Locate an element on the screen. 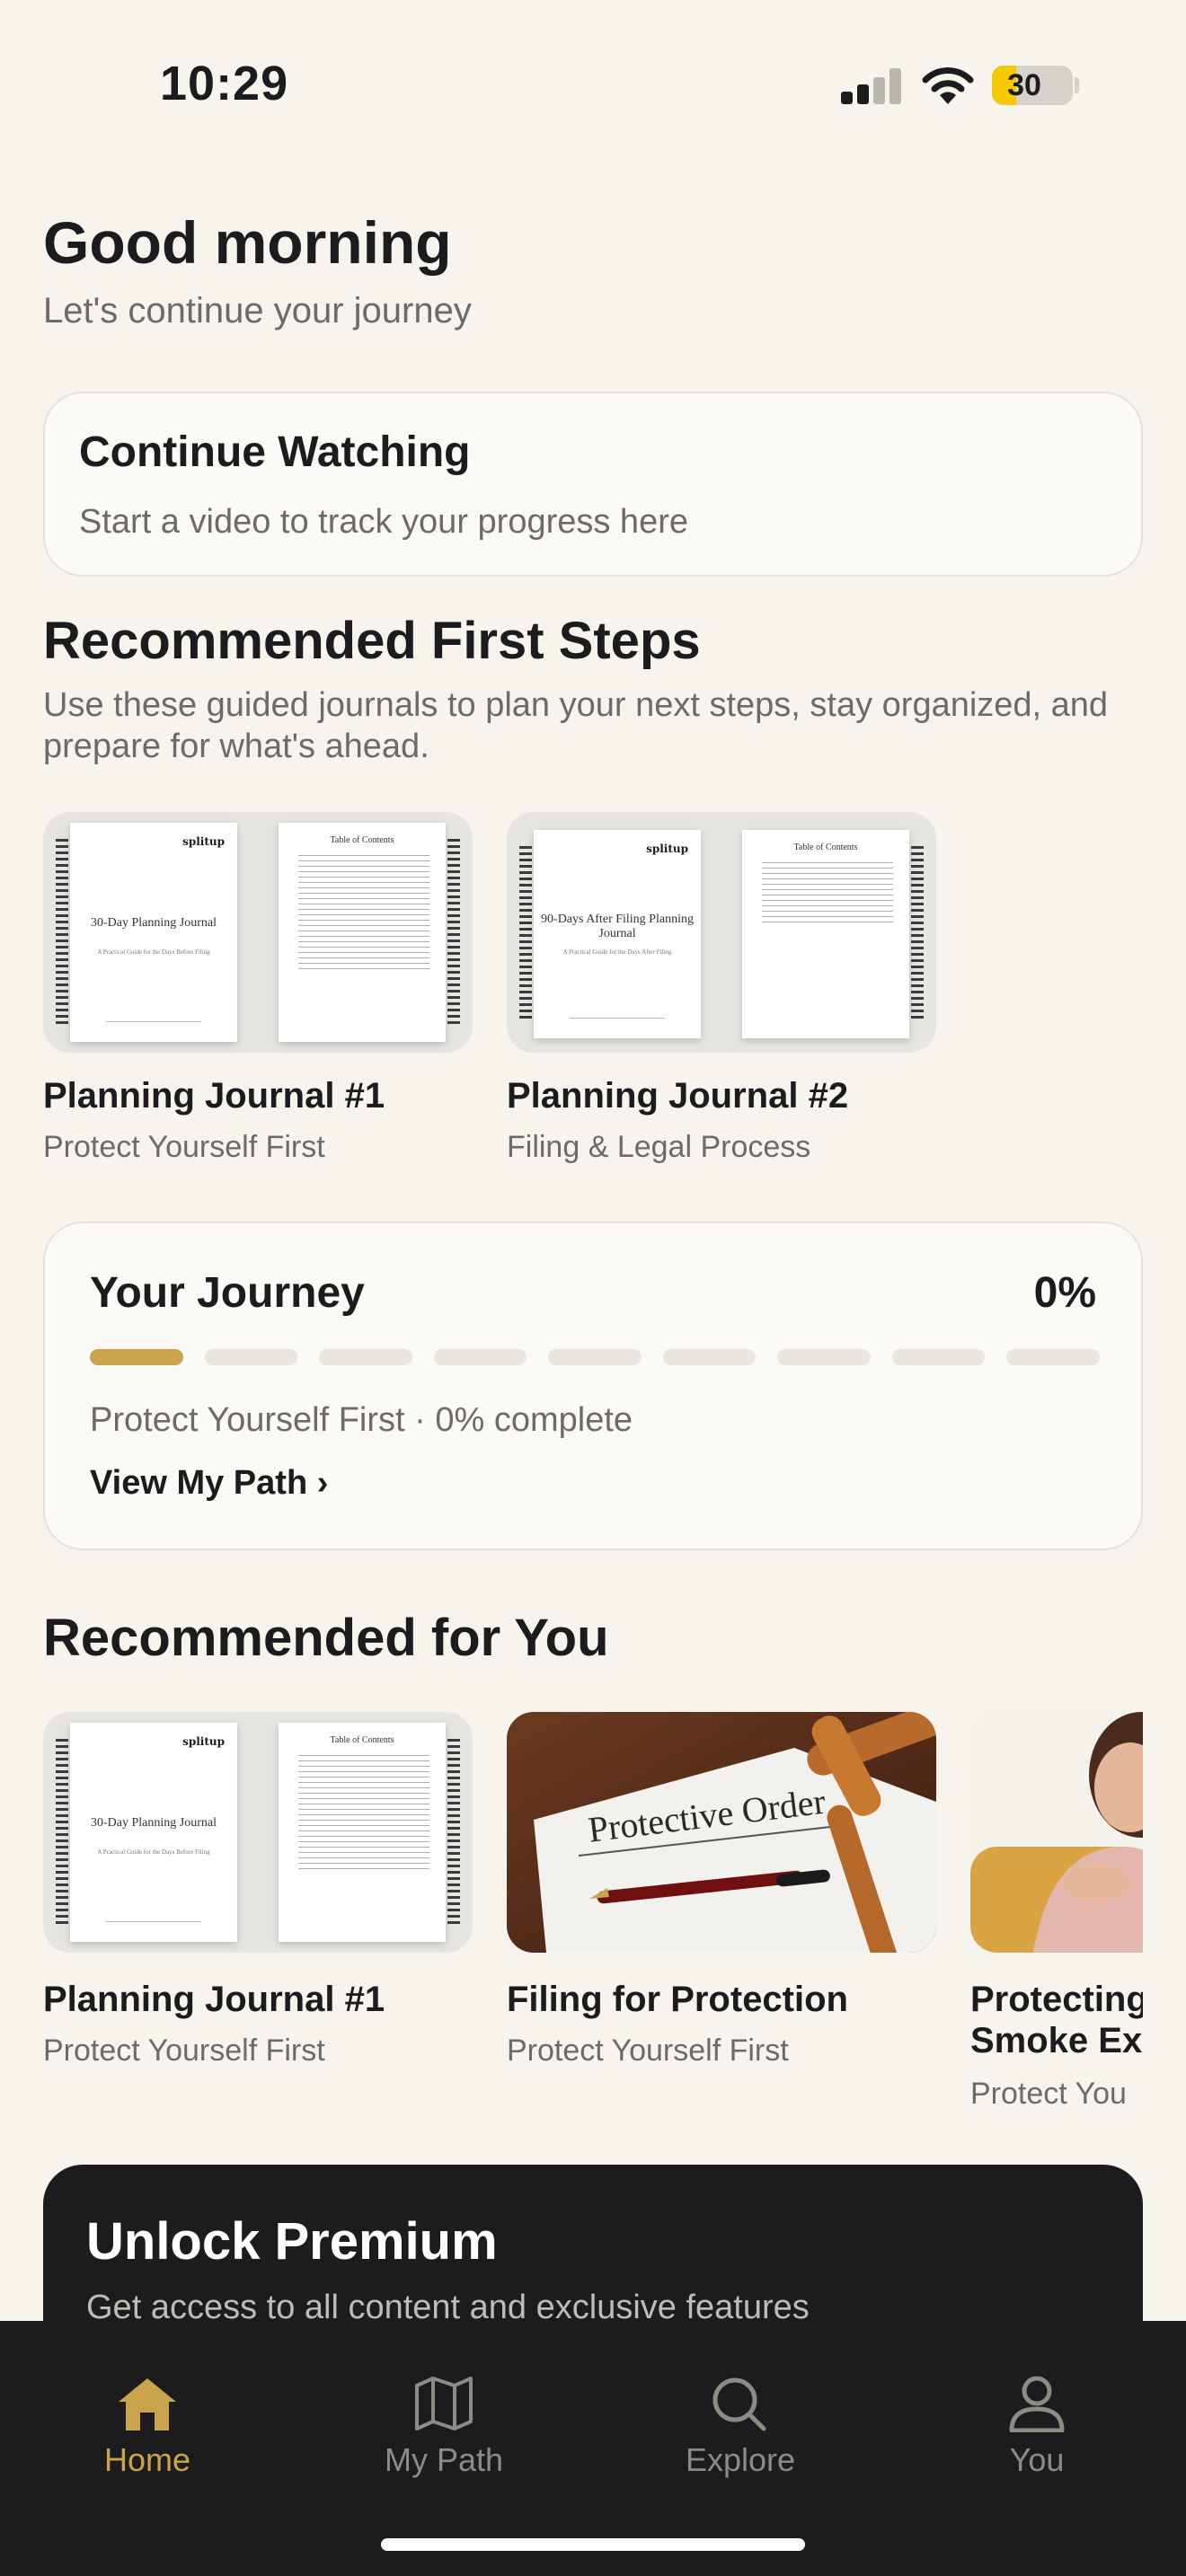 The image size is (1186, 2576). tab-label: My Path is located at coordinates (444, 2459).